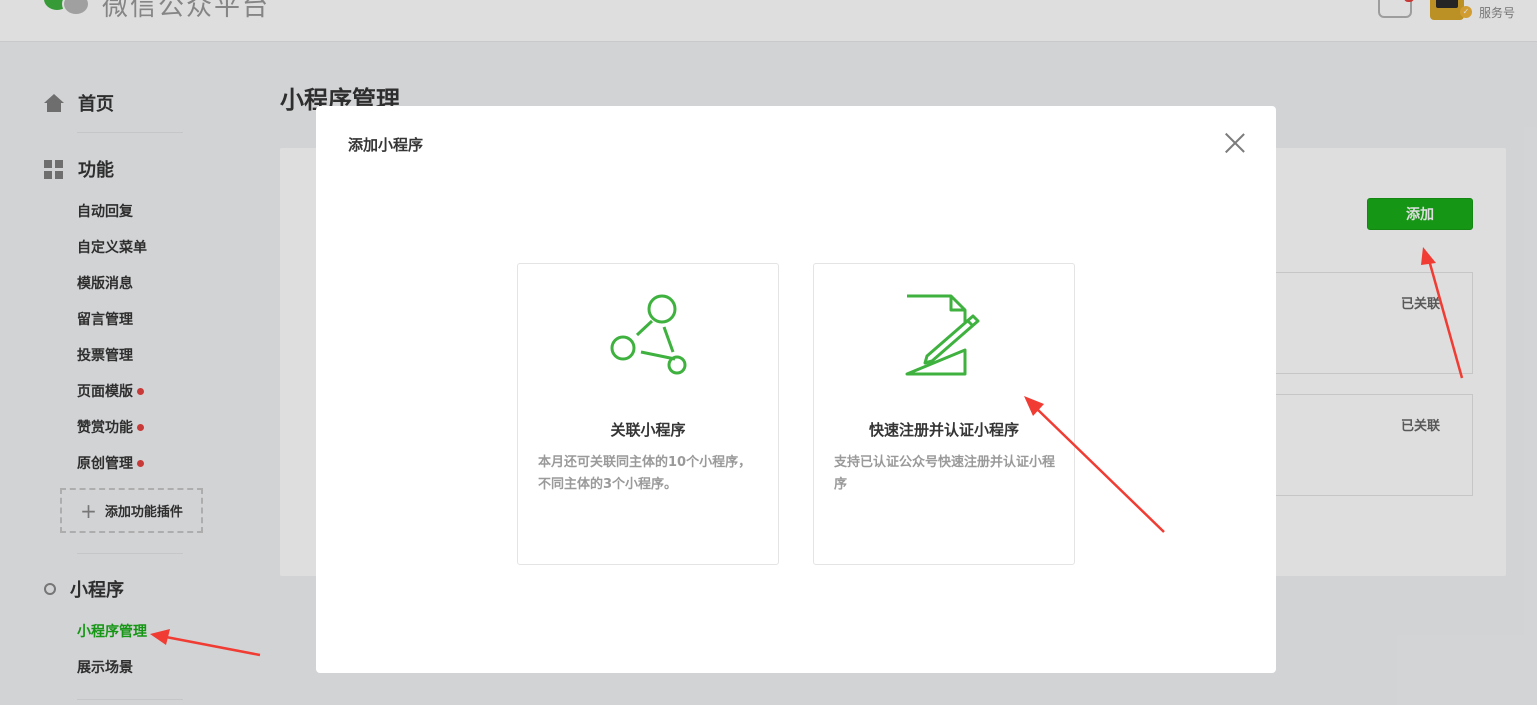  I want to click on document-edit-icon, so click(942, 335).